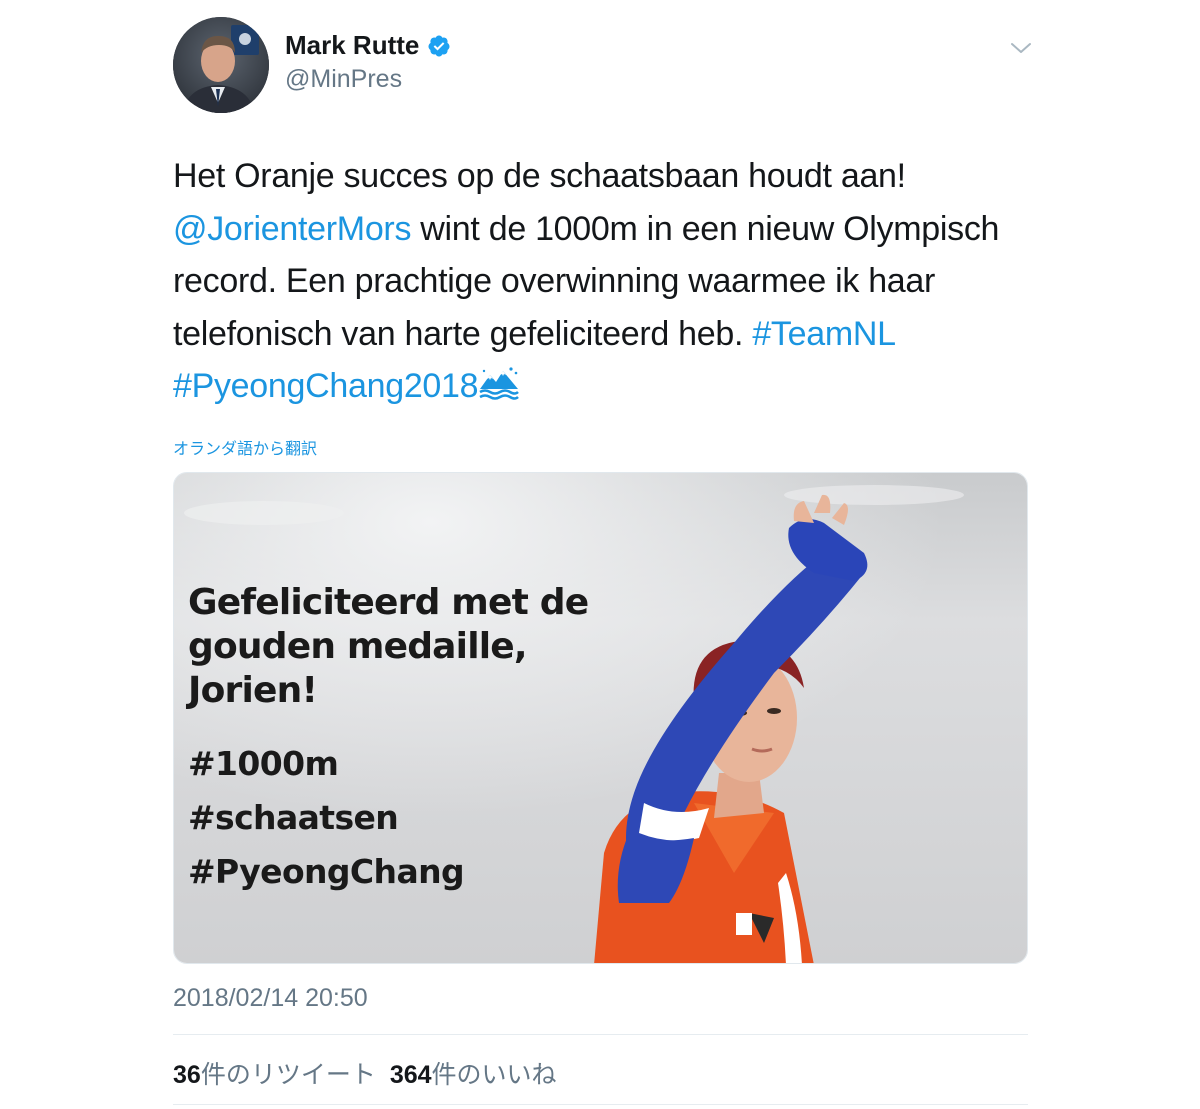 The height and width of the screenshot is (1109, 1200). Describe the element at coordinates (293, 817) in the screenshot. I see `media-hashtag: #schaatsen` at that location.